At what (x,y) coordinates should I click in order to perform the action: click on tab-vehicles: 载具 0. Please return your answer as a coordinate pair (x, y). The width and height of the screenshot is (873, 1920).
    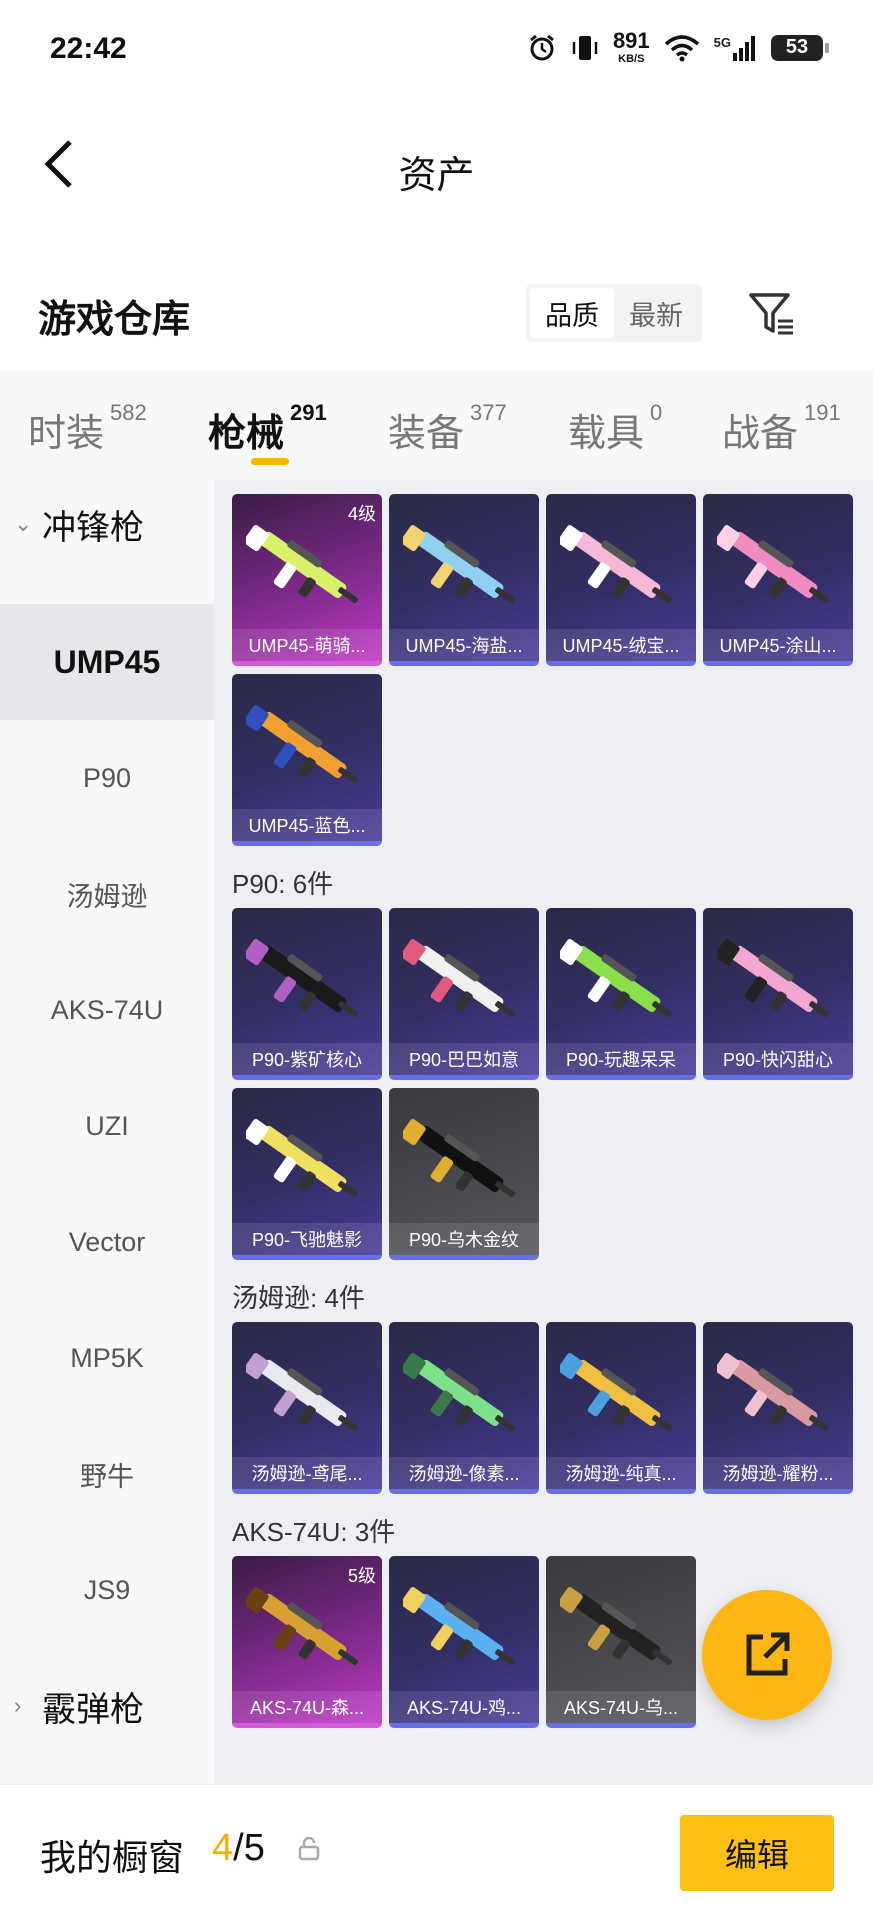
    Looking at the image, I should click on (615, 428).